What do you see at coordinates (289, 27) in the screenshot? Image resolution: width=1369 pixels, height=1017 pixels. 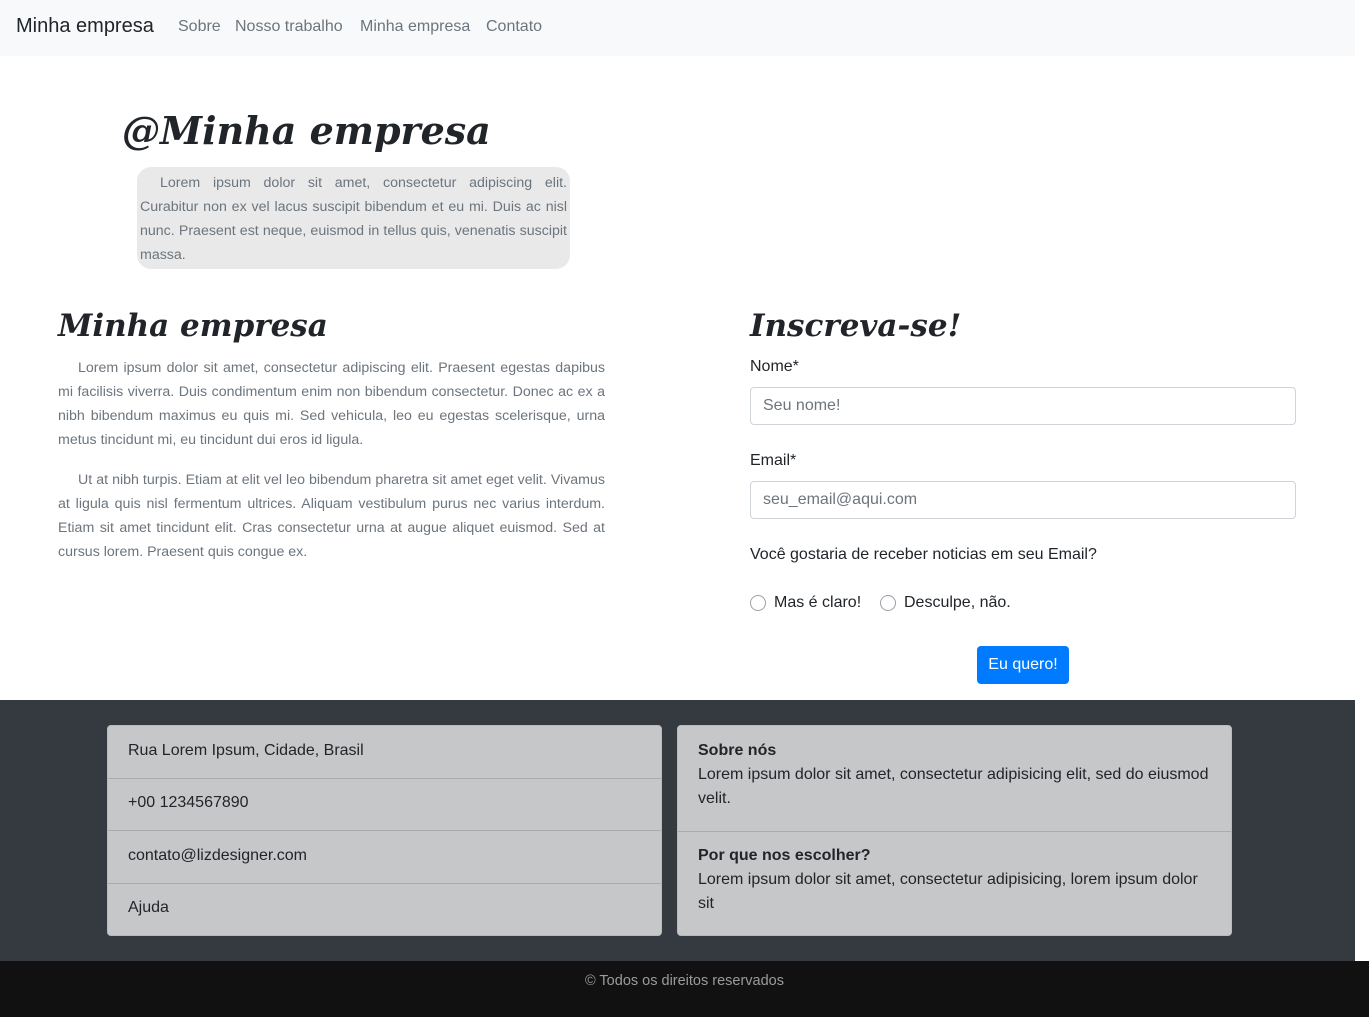 I see `nav-link-nosso-trabalho: Nosso trabalho` at bounding box center [289, 27].